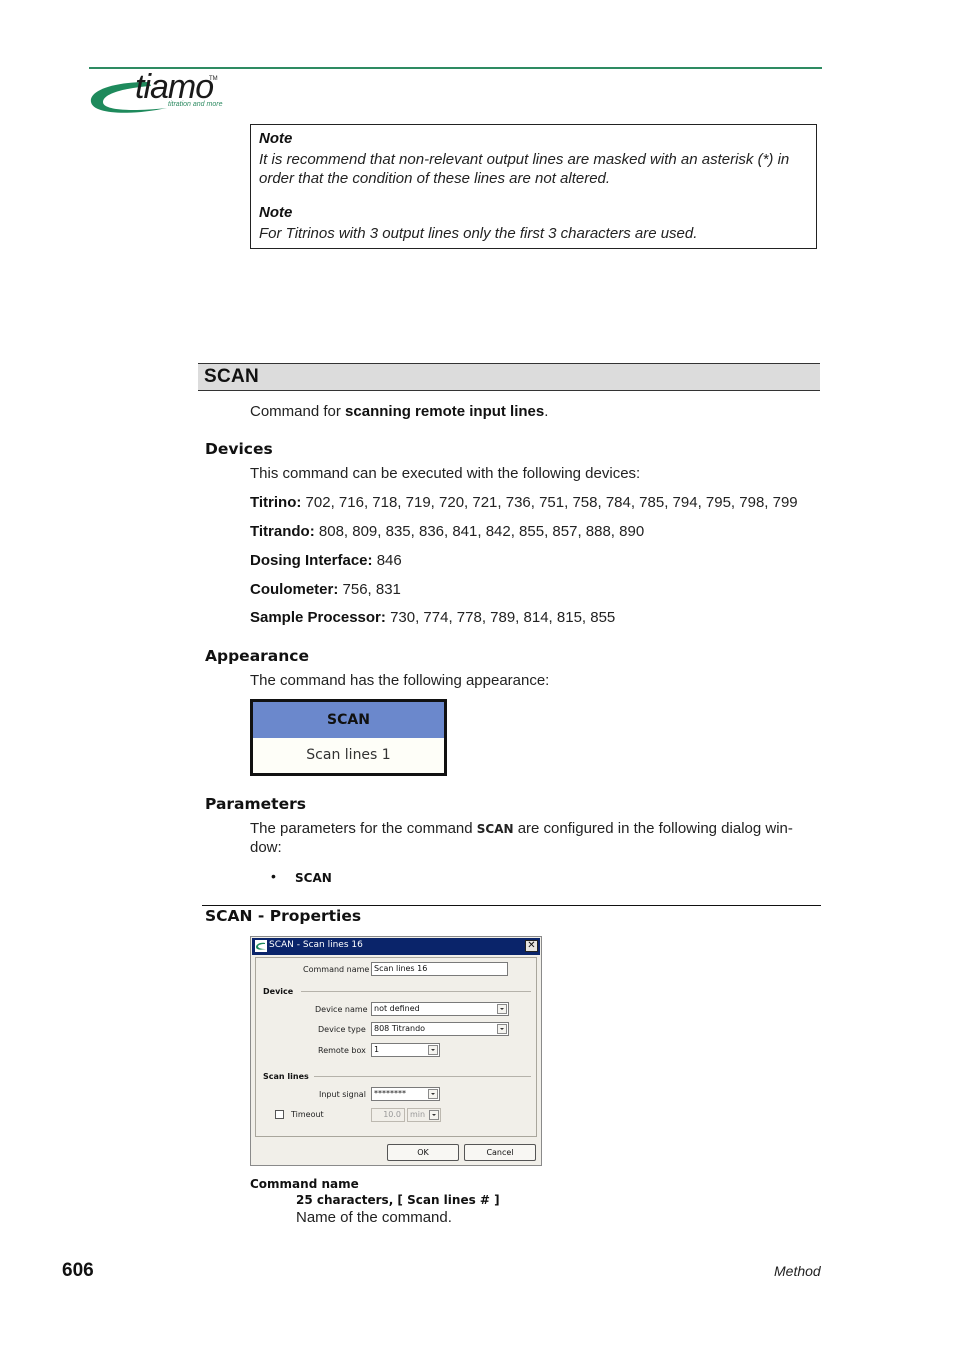 The height and width of the screenshot is (1351, 954). Describe the element at coordinates (398, 1200) in the screenshot. I see `param-spec: 25 characters, [ Scan lines # ]` at that location.